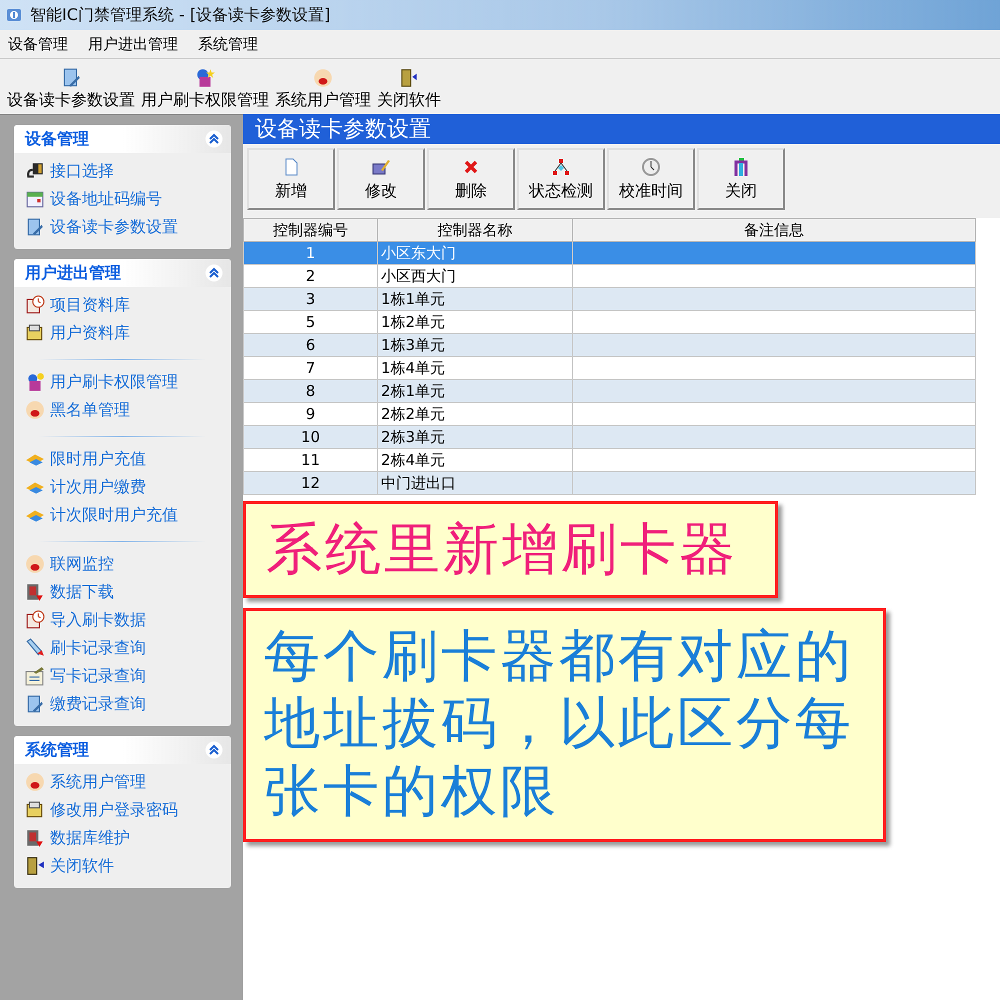  Describe the element at coordinates (90, 333) in the screenshot. I see `sidebar-item: 用户资料库` at that location.